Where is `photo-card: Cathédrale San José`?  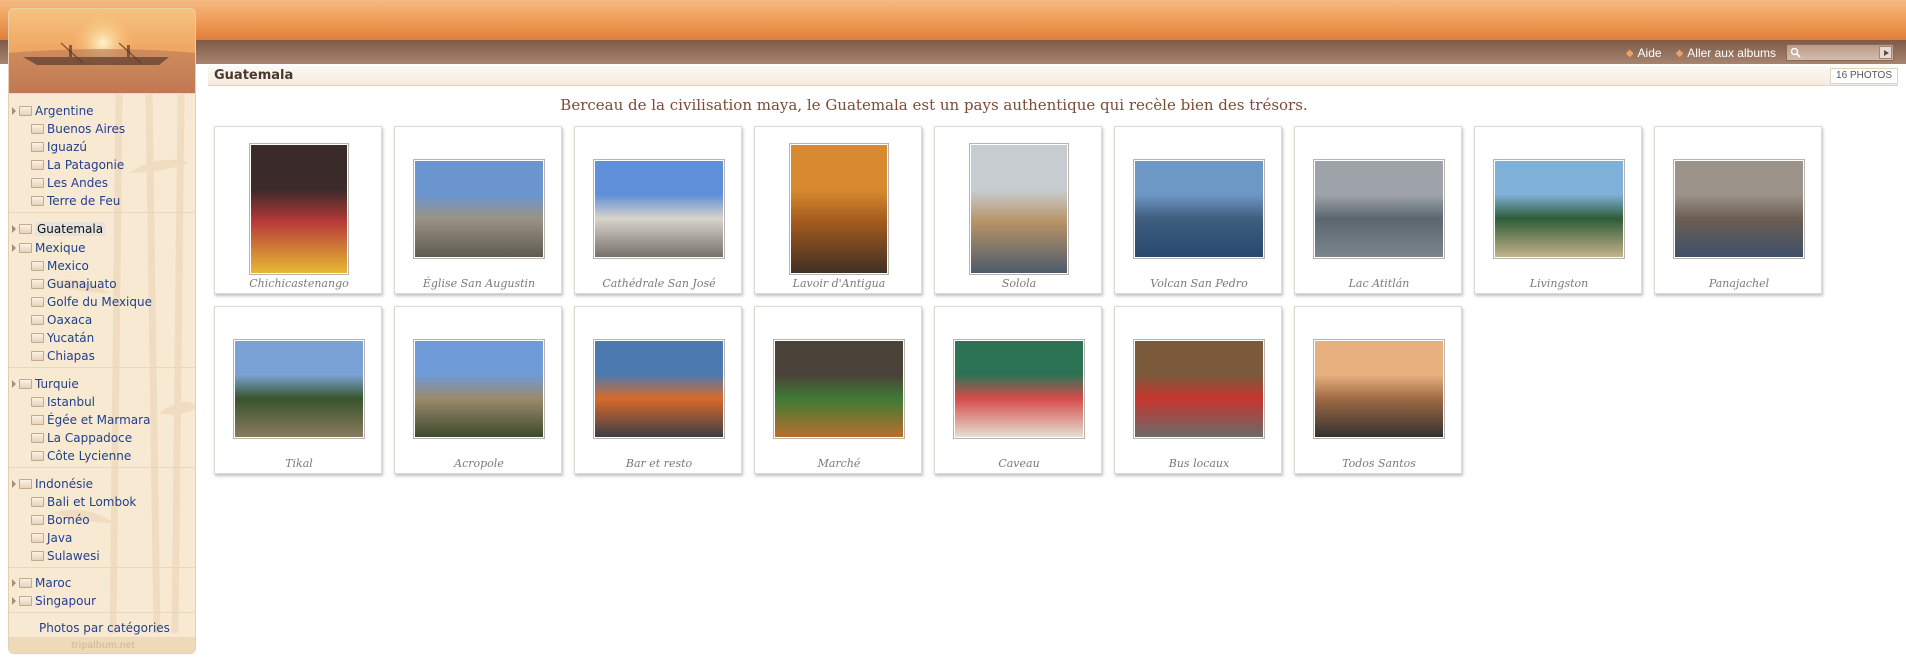
photo-card: Cathédrale San José is located at coordinates (658, 210).